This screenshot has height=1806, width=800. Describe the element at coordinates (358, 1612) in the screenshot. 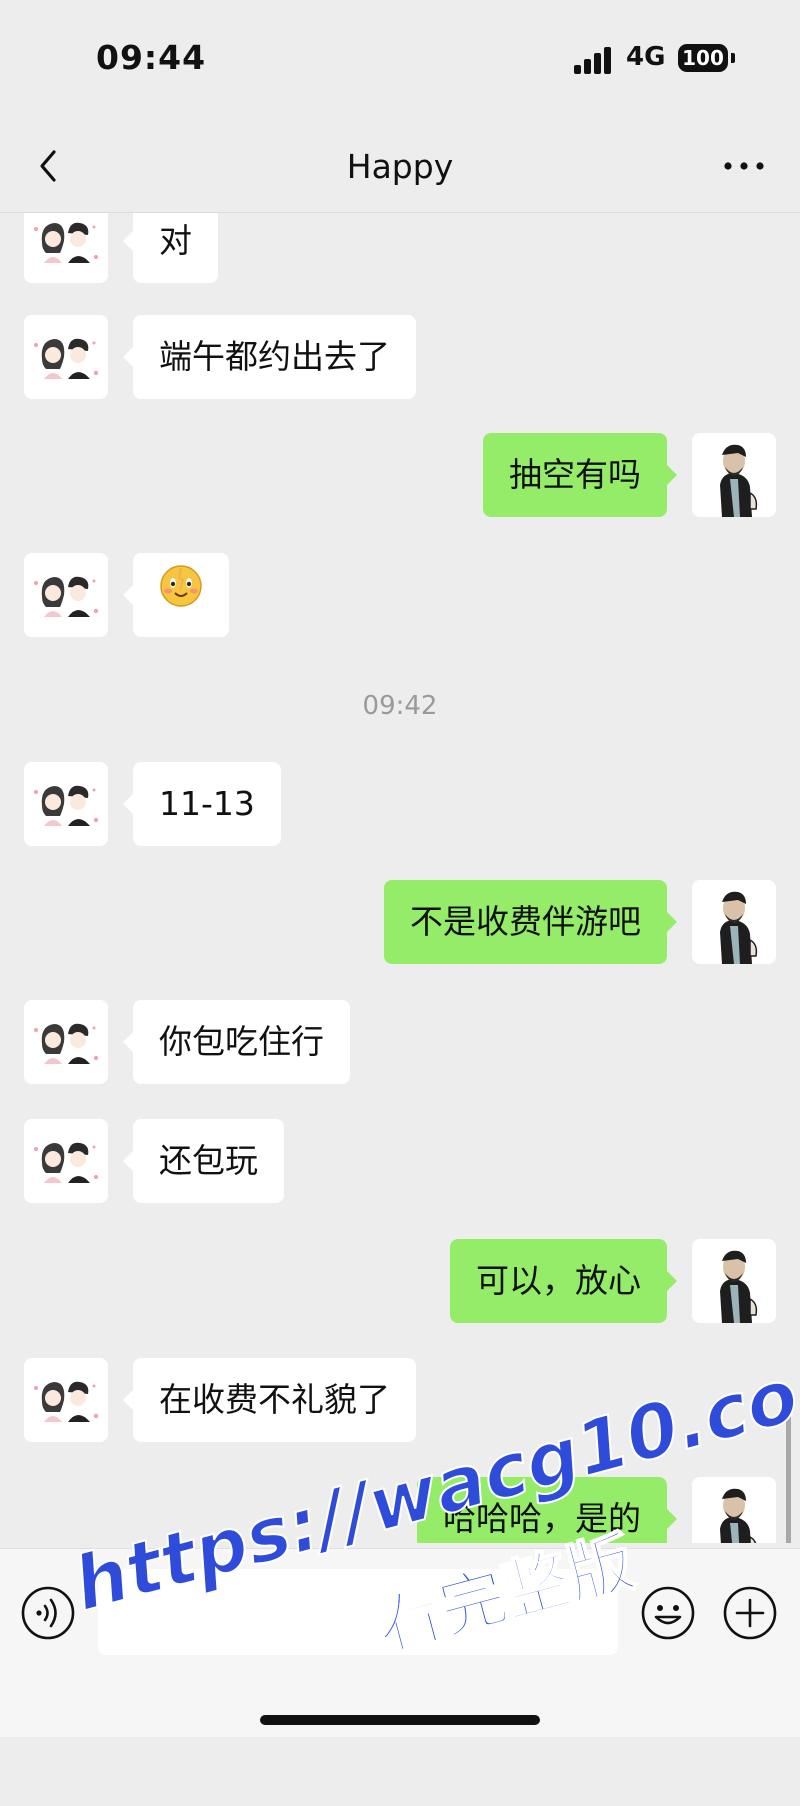

I see `message-input` at that location.